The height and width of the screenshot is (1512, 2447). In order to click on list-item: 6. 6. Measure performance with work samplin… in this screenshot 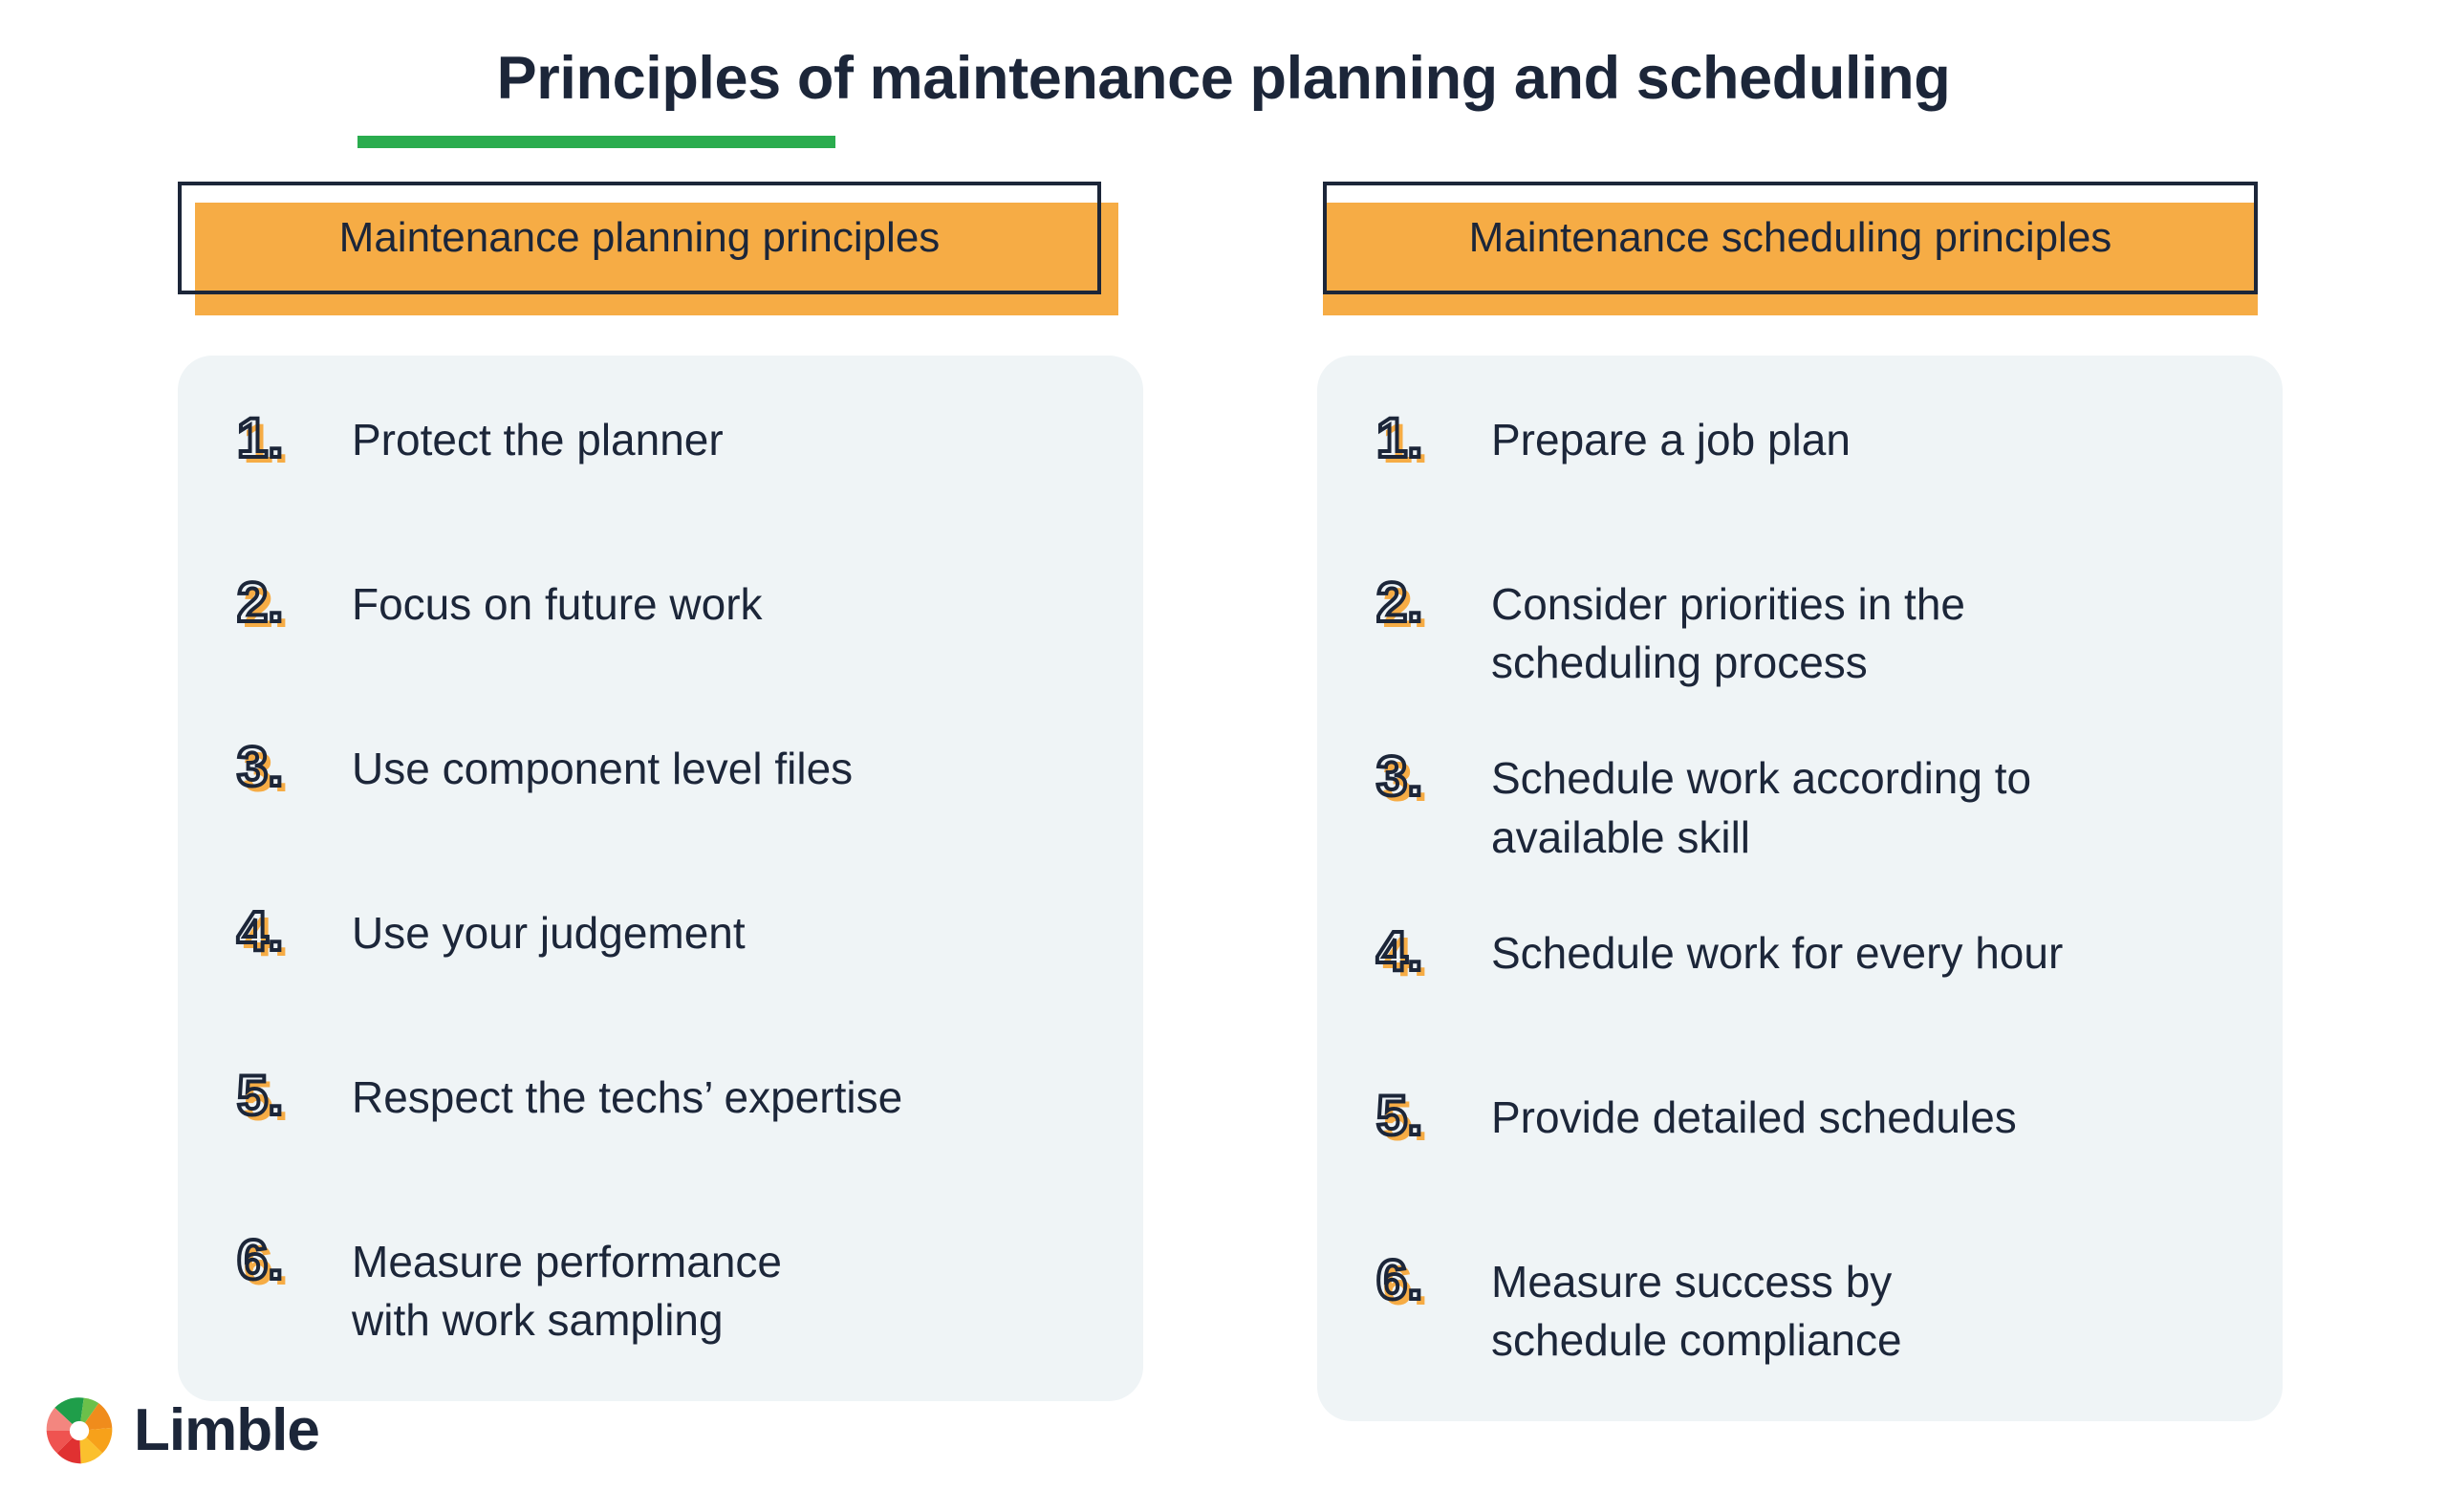, I will do `click(660, 1289)`.